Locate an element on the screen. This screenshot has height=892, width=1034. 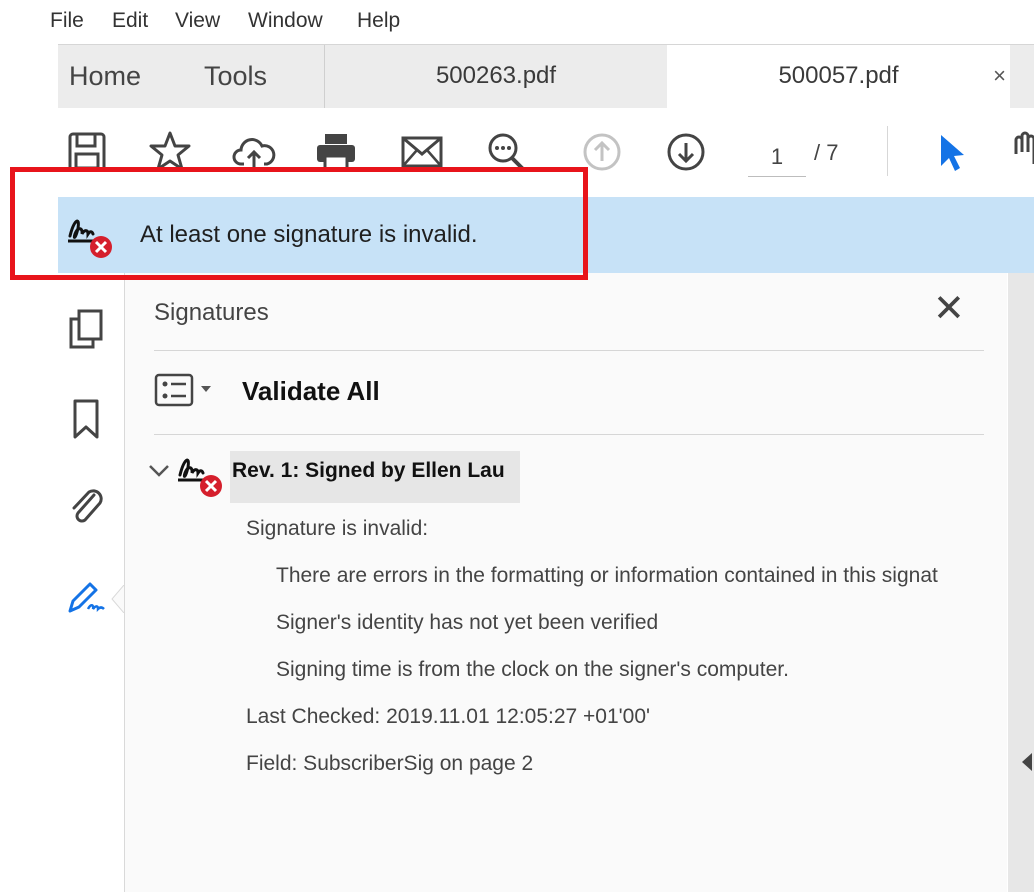
navigation-rail is located at coordinates (91, 582).